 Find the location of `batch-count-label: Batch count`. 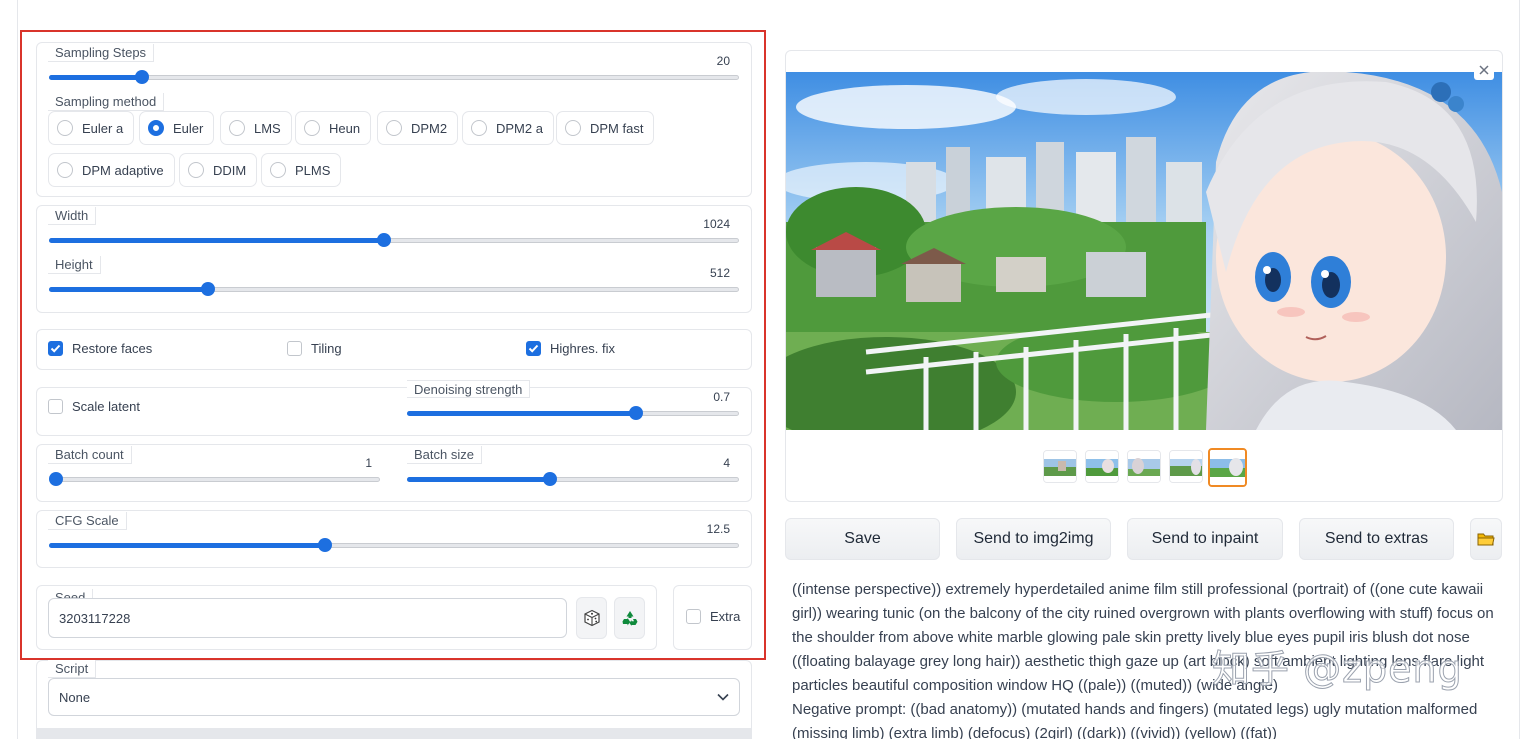

batch-count-label: Batch count is located at coordinates (90, 455).